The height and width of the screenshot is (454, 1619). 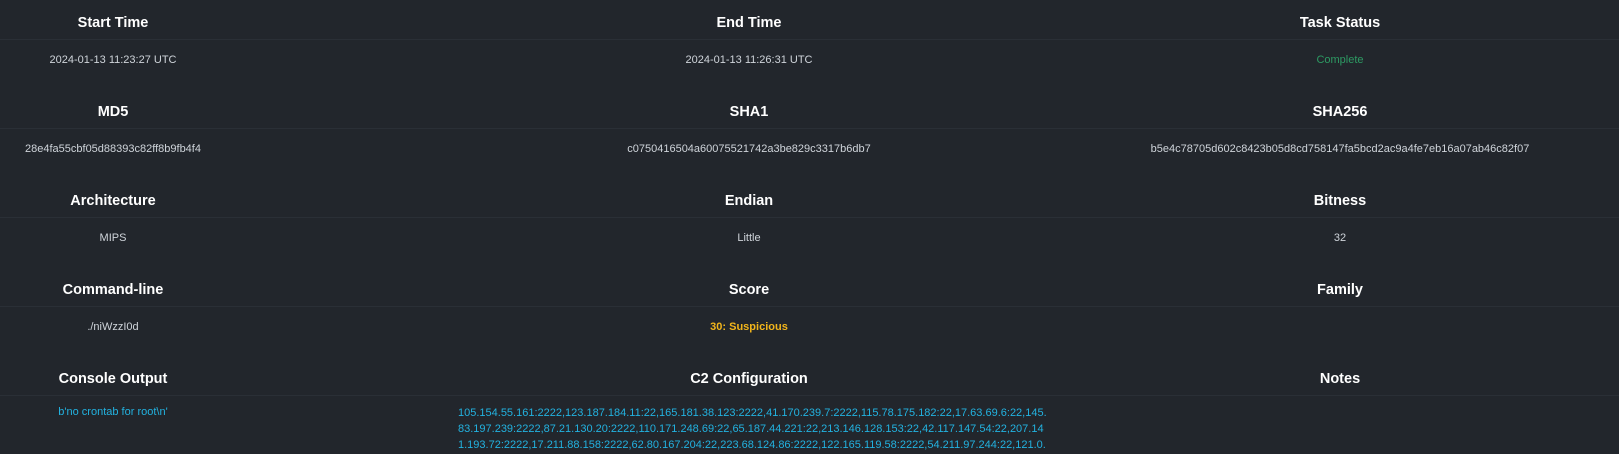 I want to click on md5-header: MD5, so click(x=113, y=109).